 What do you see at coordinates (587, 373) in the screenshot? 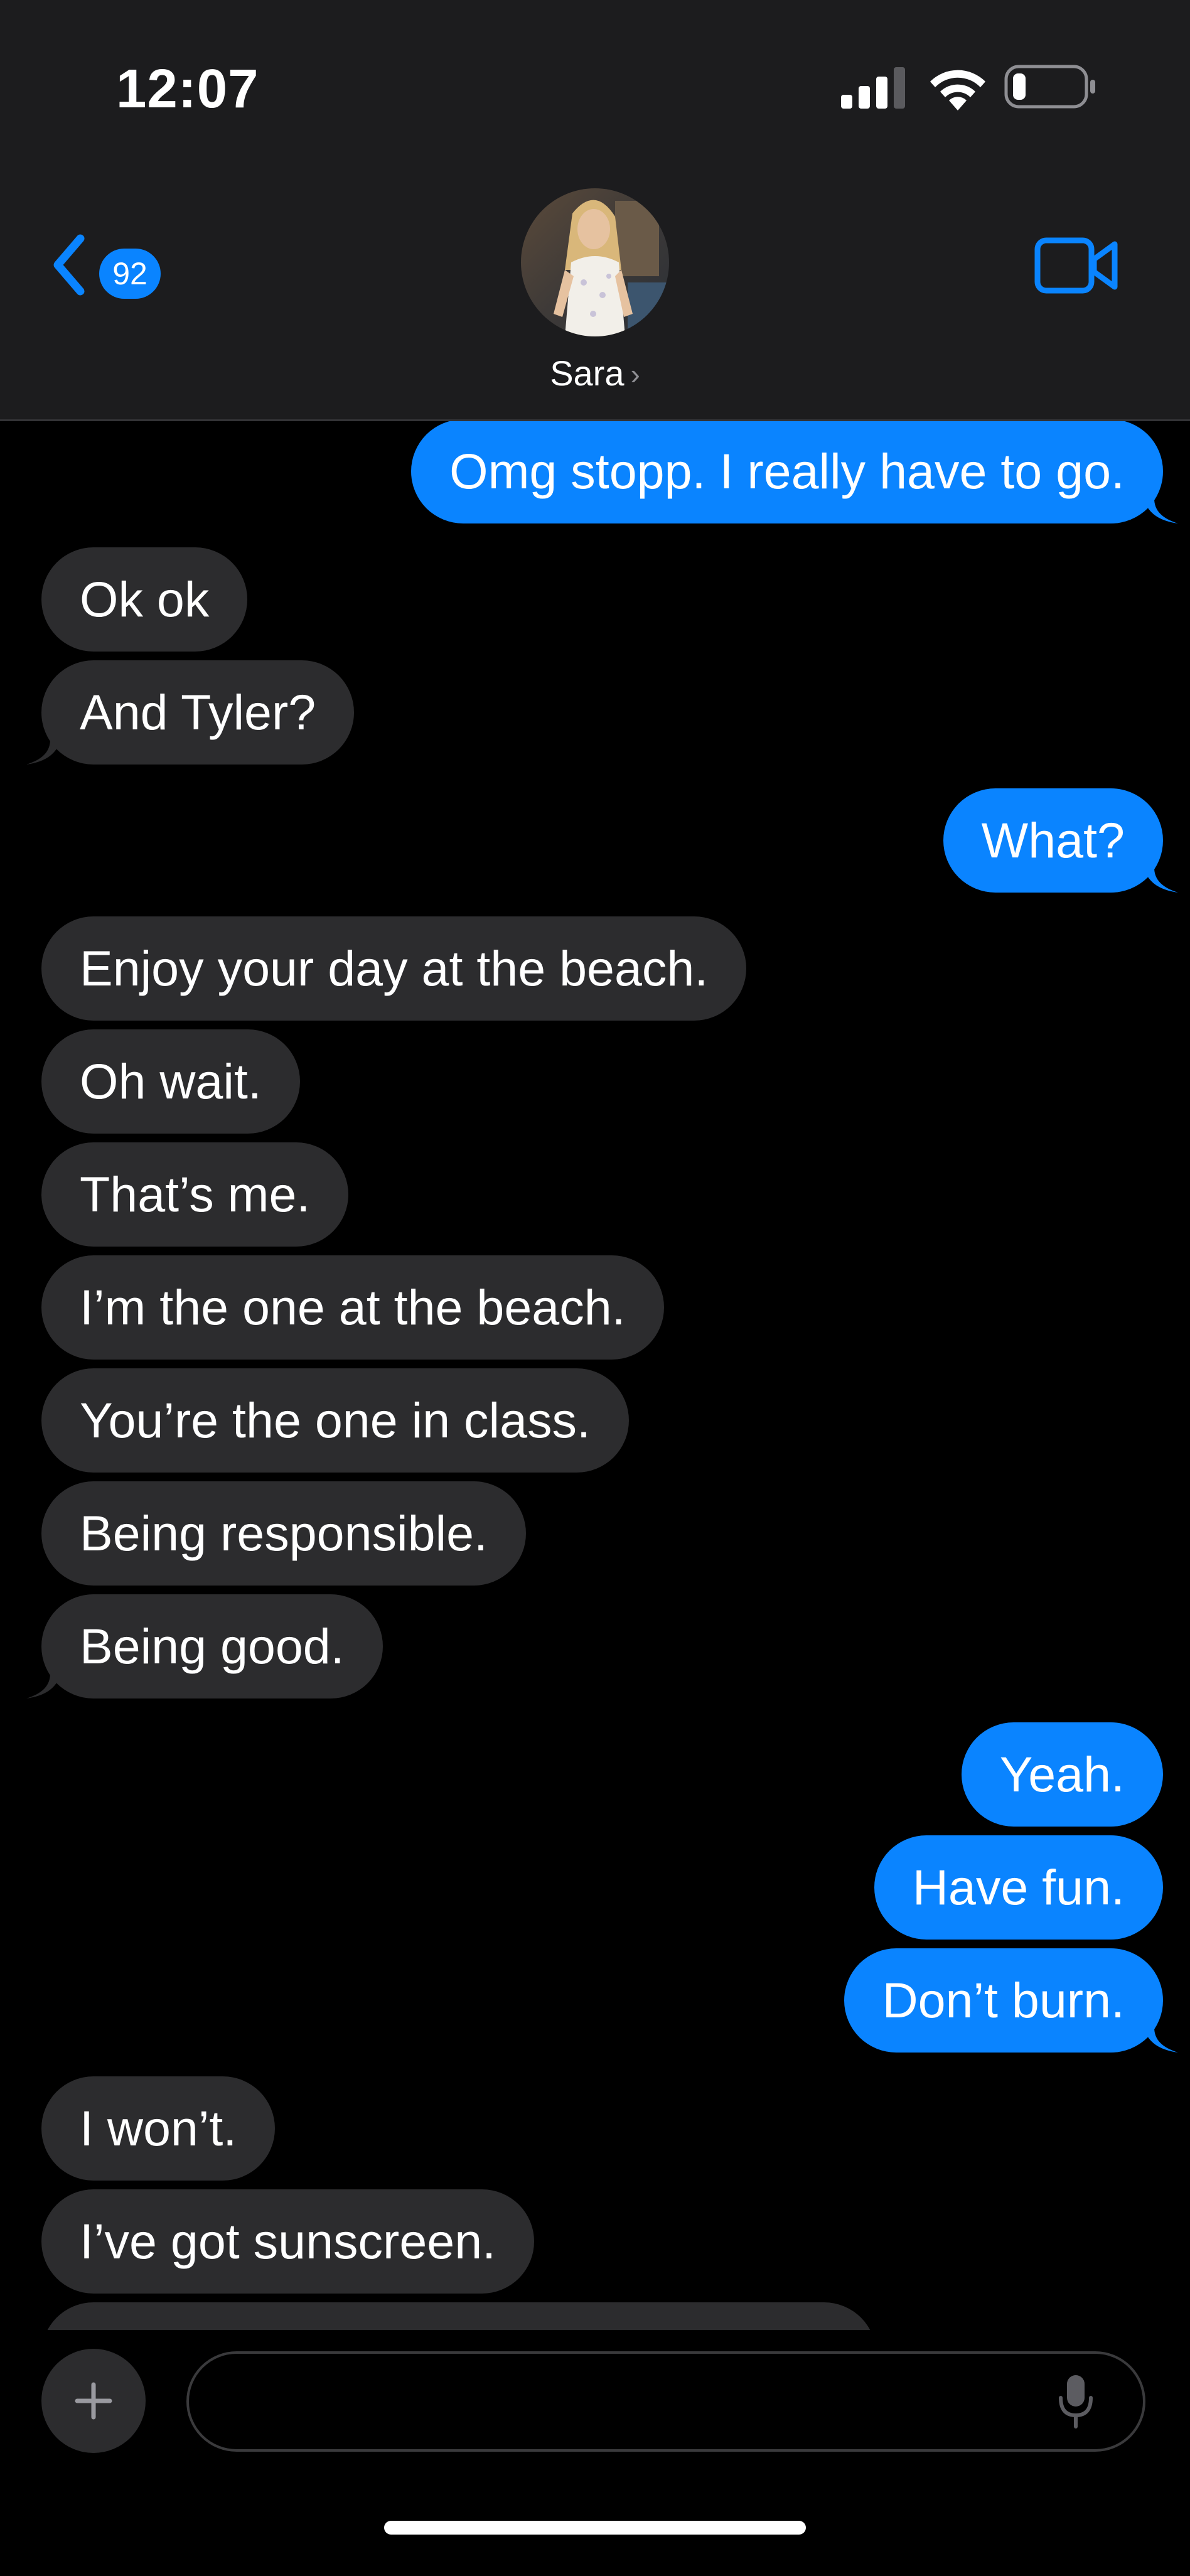
I see `contact-name: Sara` at bounding box center [587, 373].